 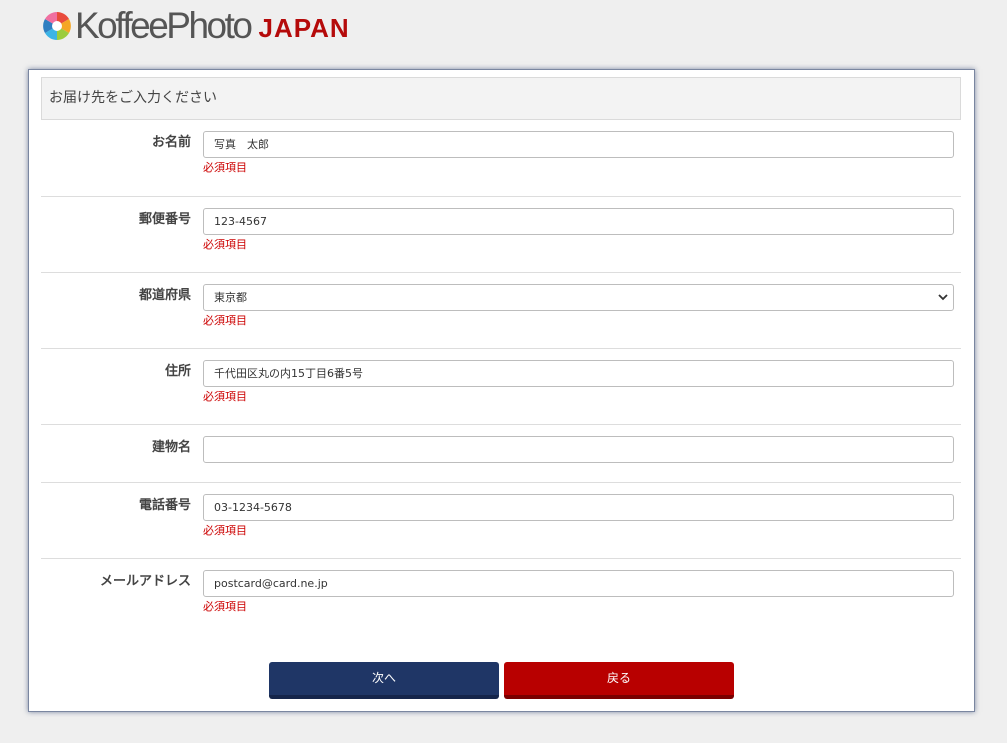 I want to click on form-row-address: 住所 千代田区丸の内15丁目6番5号 必須項目, so click(x=501, y=387).